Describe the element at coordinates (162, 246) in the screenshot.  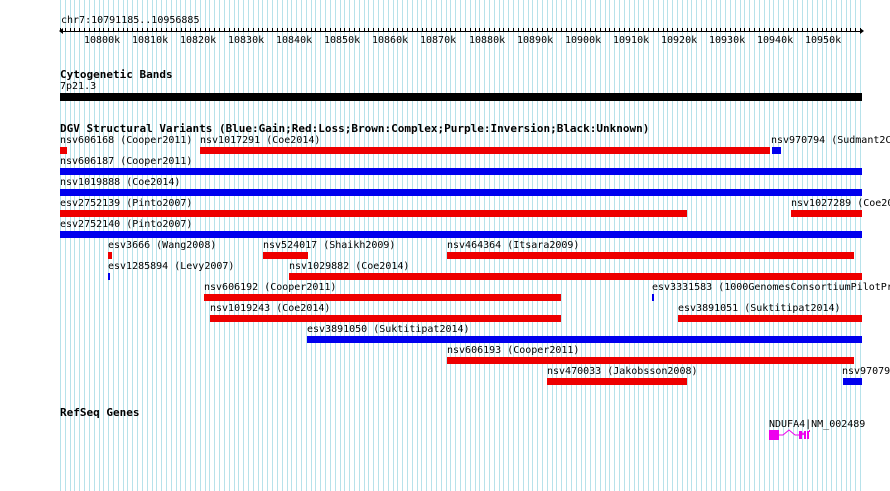
I see `variant-label: esv3666 (Wang2008)` at that location.